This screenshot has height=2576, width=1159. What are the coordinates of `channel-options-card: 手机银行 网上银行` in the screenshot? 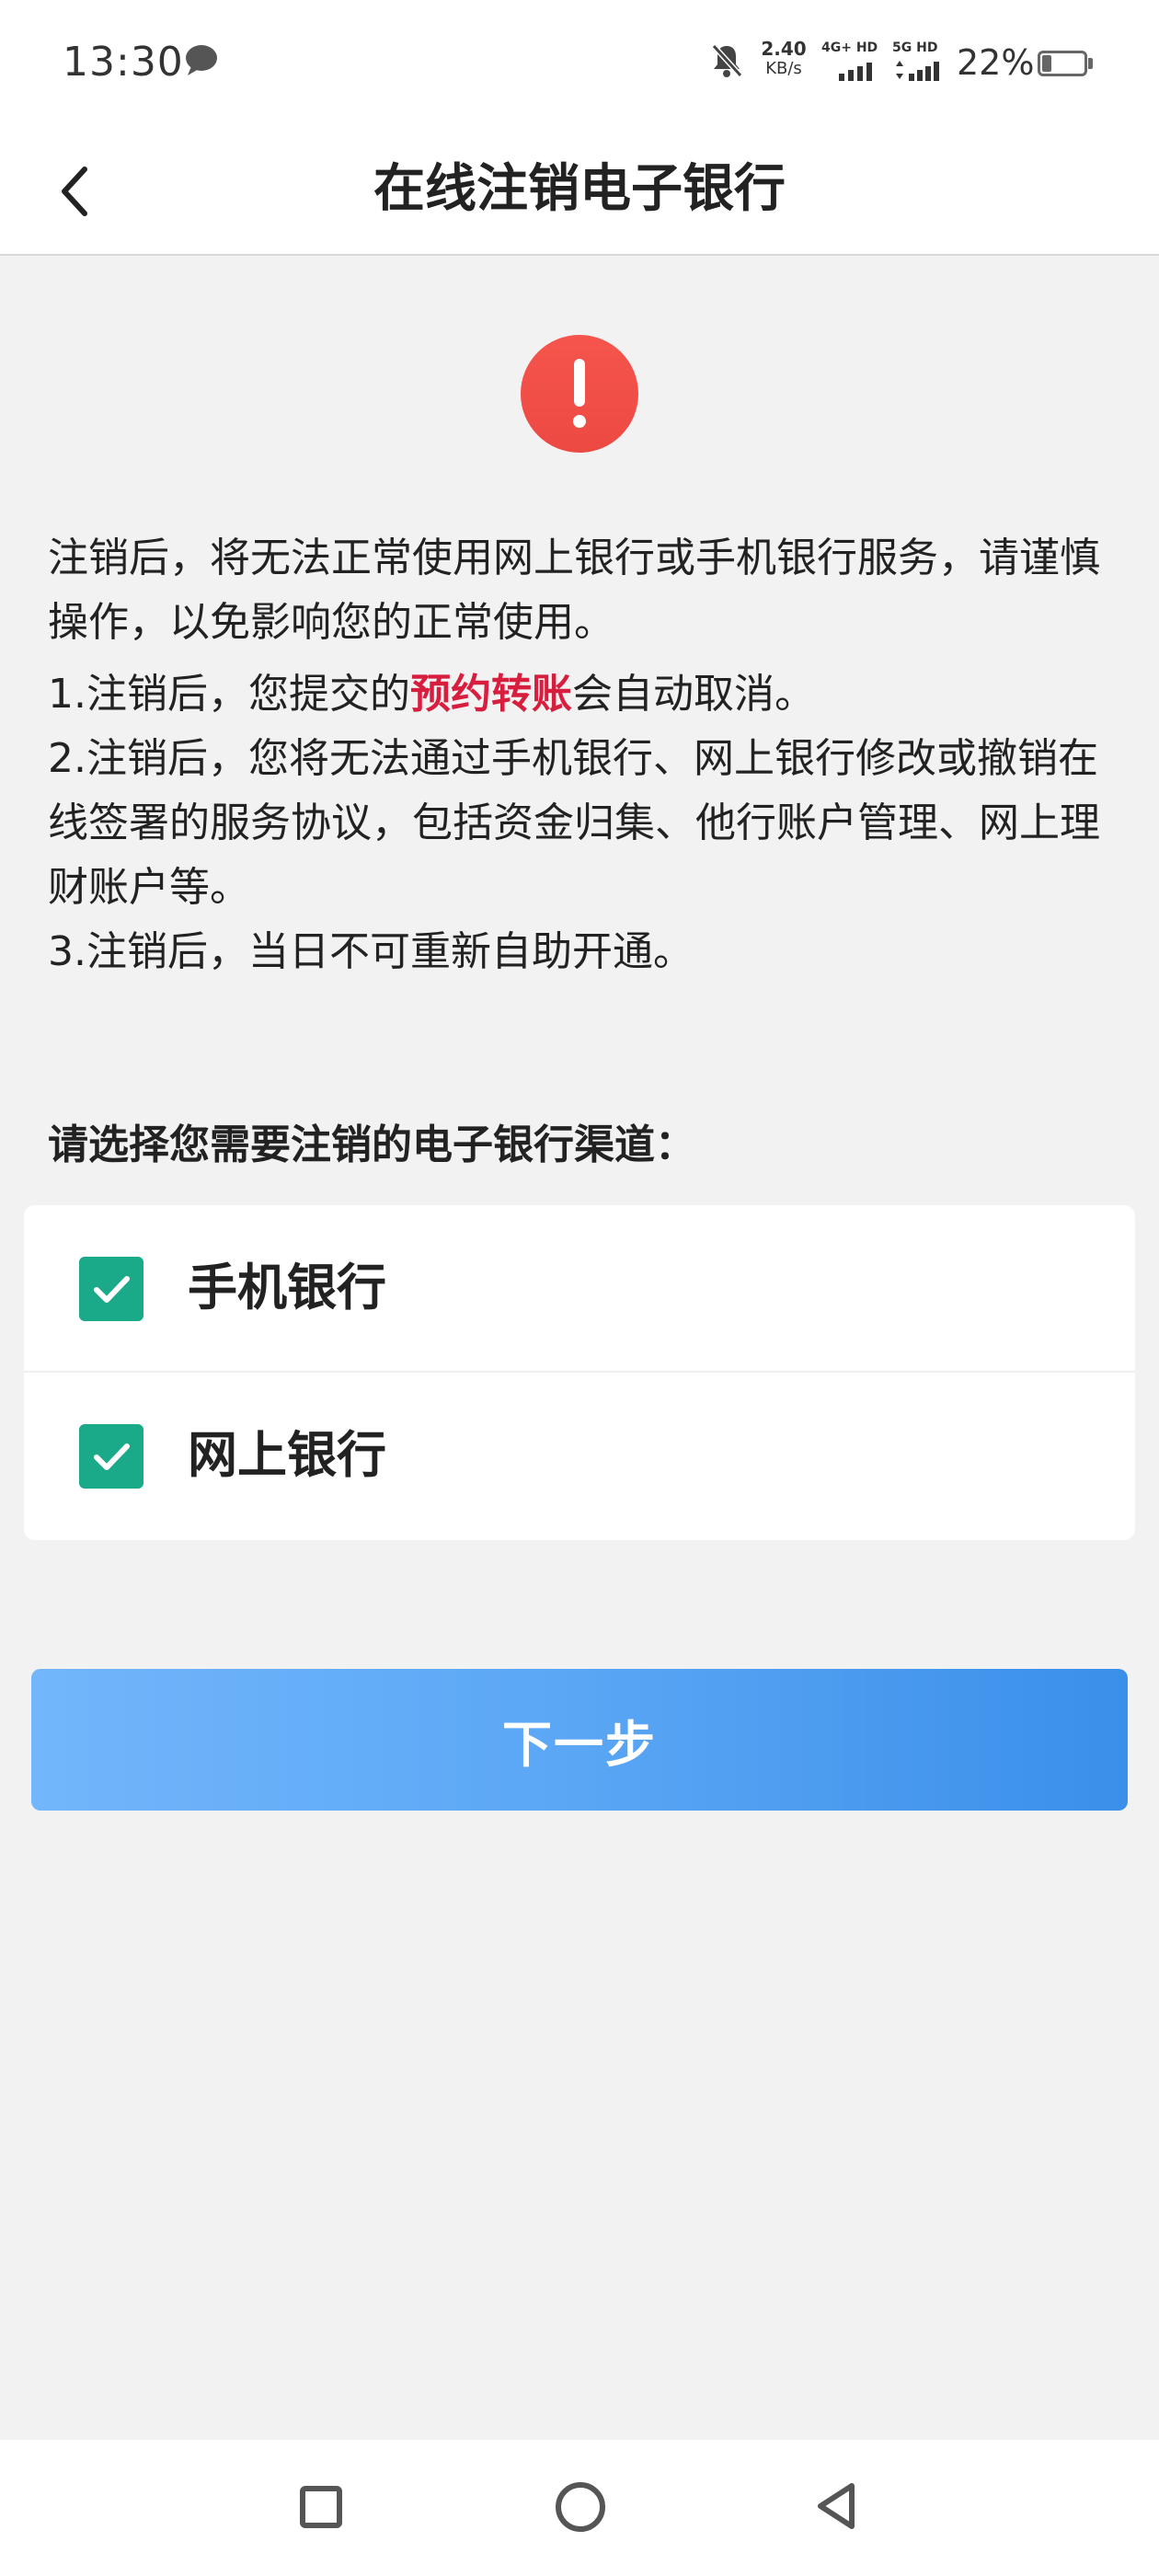 It's located at (579, 1372).